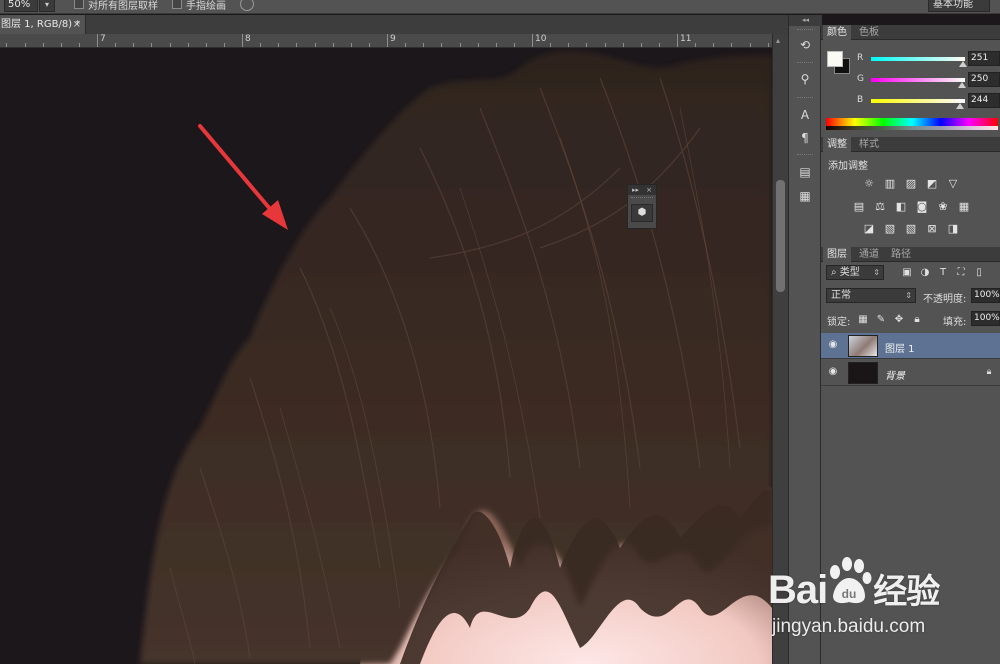  What do you see at coordinates (911, 229) in the screenshot?
I see `threshold-icon: ▧` at bounding box center [911, 229].